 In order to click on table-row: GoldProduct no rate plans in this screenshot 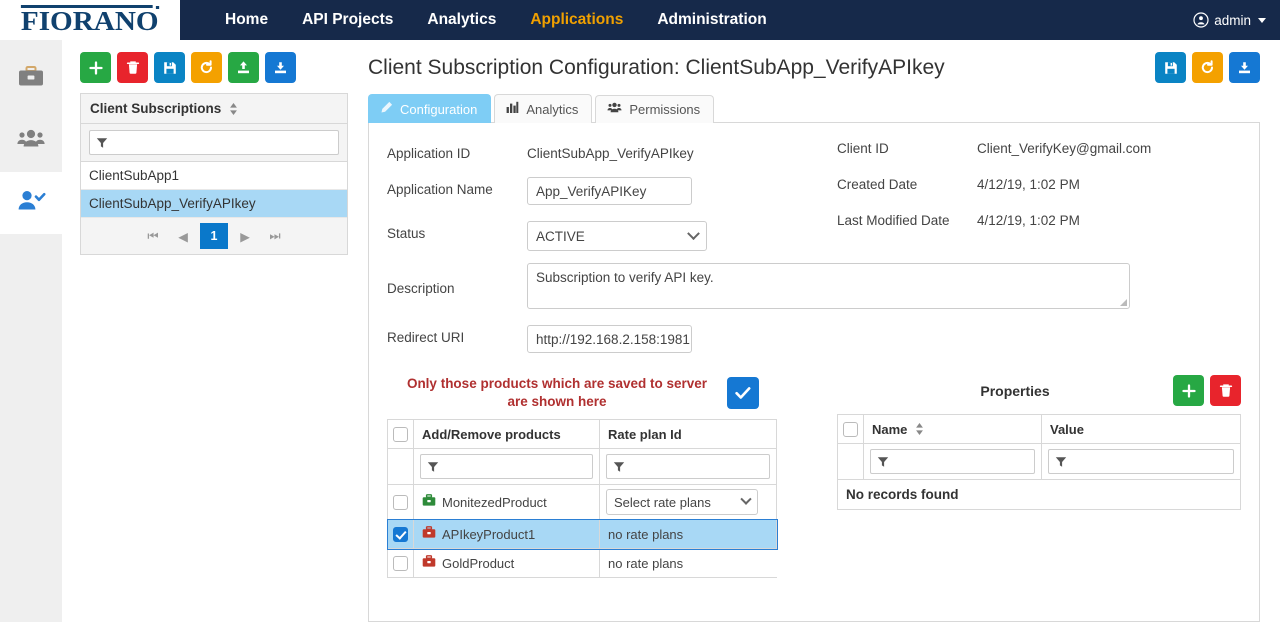, I will do `click(582, 563)`.